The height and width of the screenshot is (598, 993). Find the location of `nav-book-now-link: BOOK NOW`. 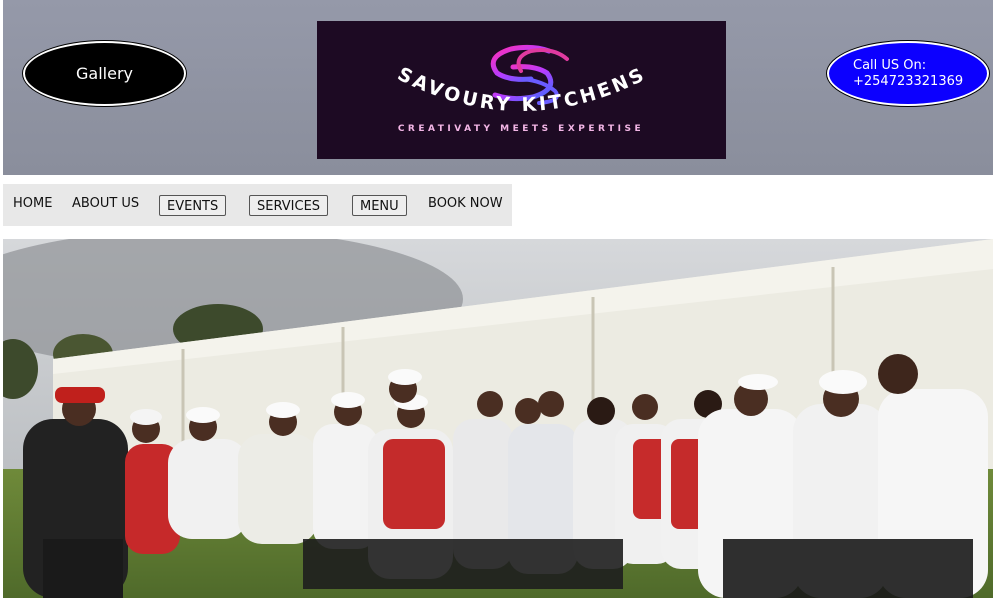

nav-book-now-link: BOOK NOW is located at coordinates (465, 203).